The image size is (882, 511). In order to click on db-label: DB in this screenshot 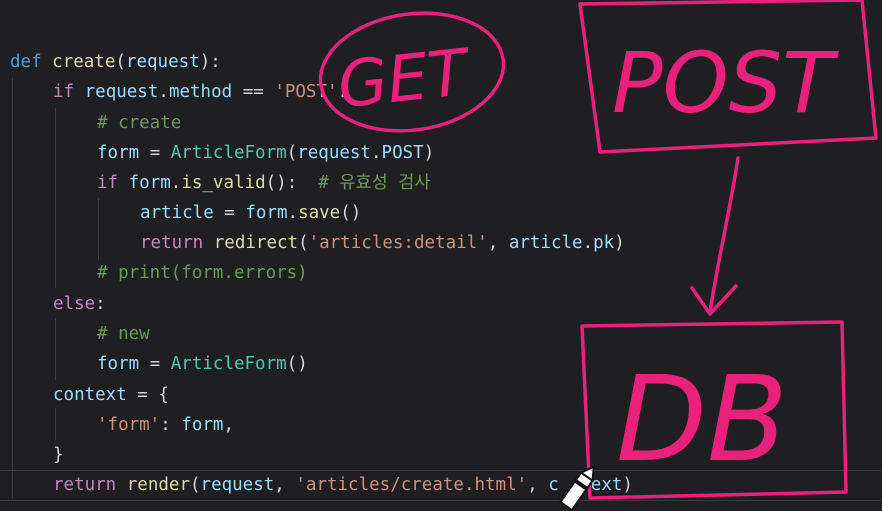, I will do `click(702, 419)`.